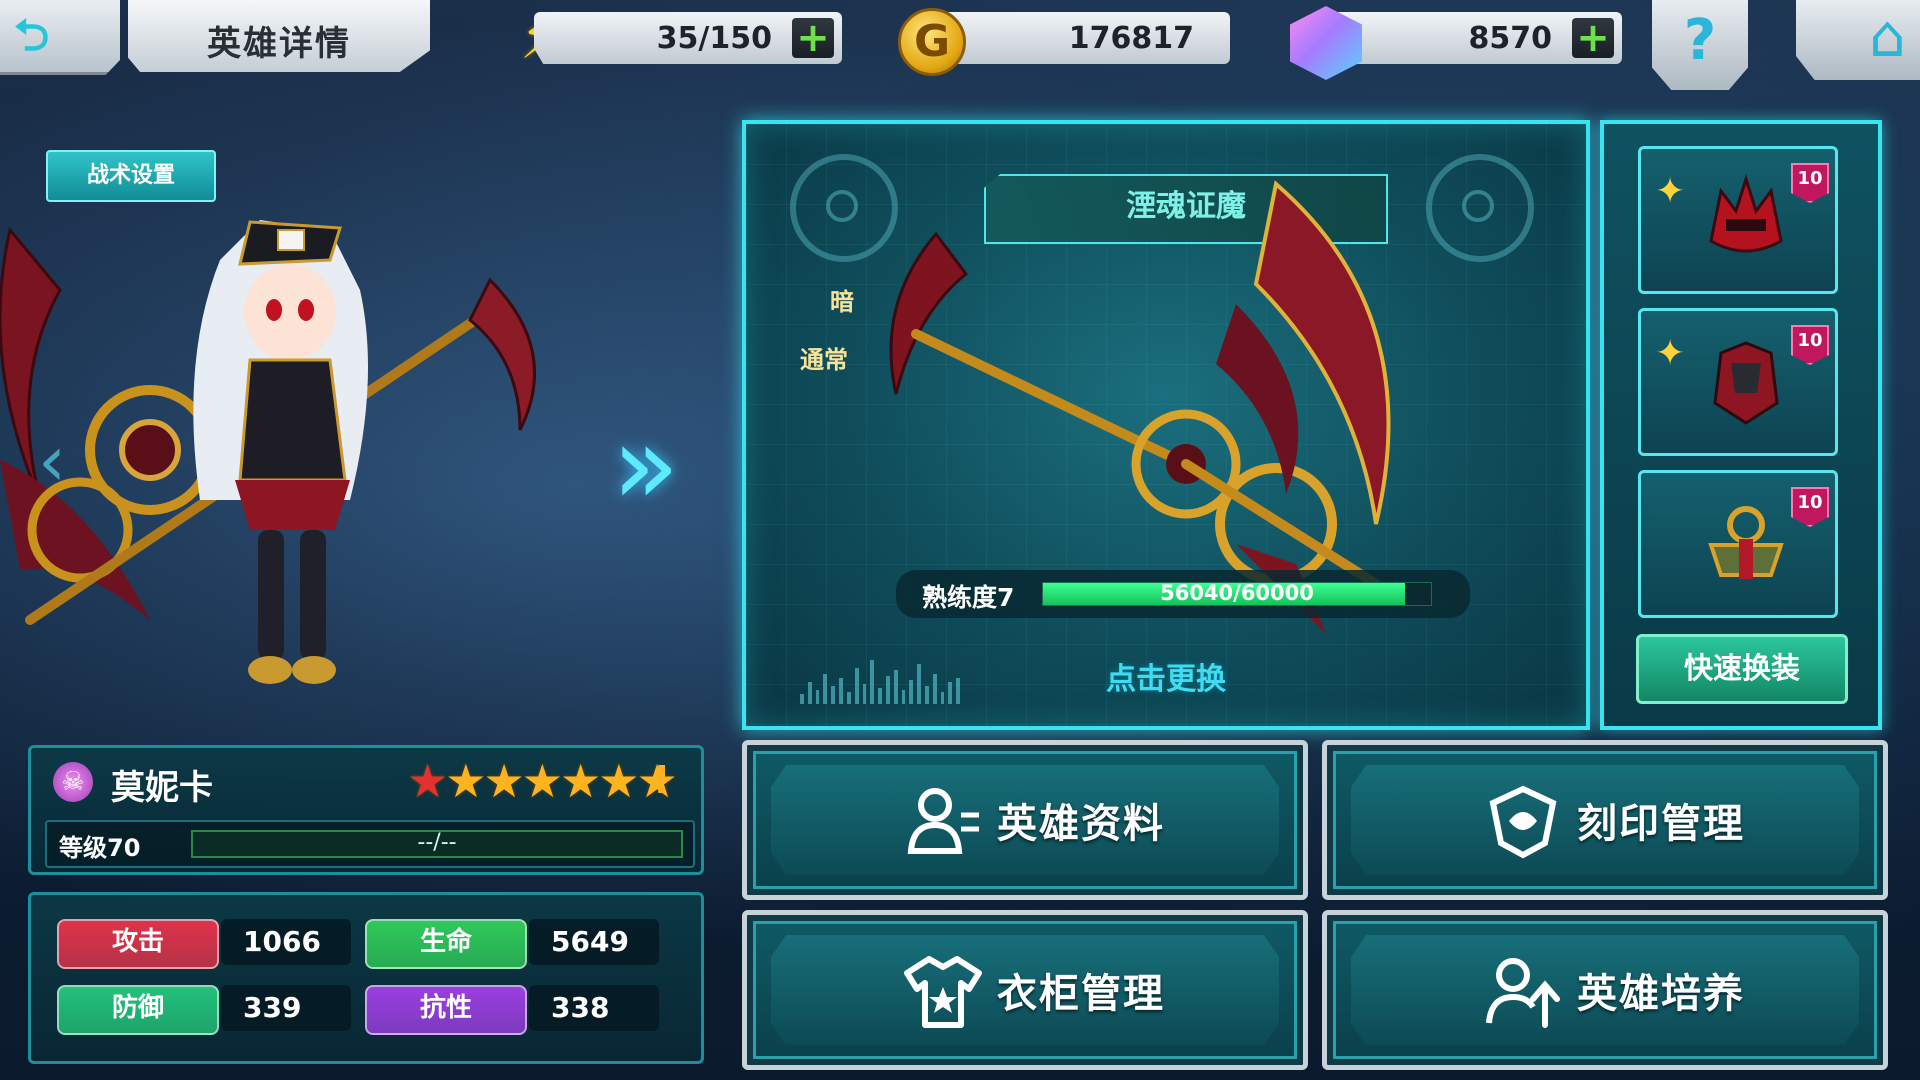 This screenshot has height=1080, width=1920. Describe the element at coordinates (661, 780) in the screenshot. I see `star-alert-icon: !` at that location.